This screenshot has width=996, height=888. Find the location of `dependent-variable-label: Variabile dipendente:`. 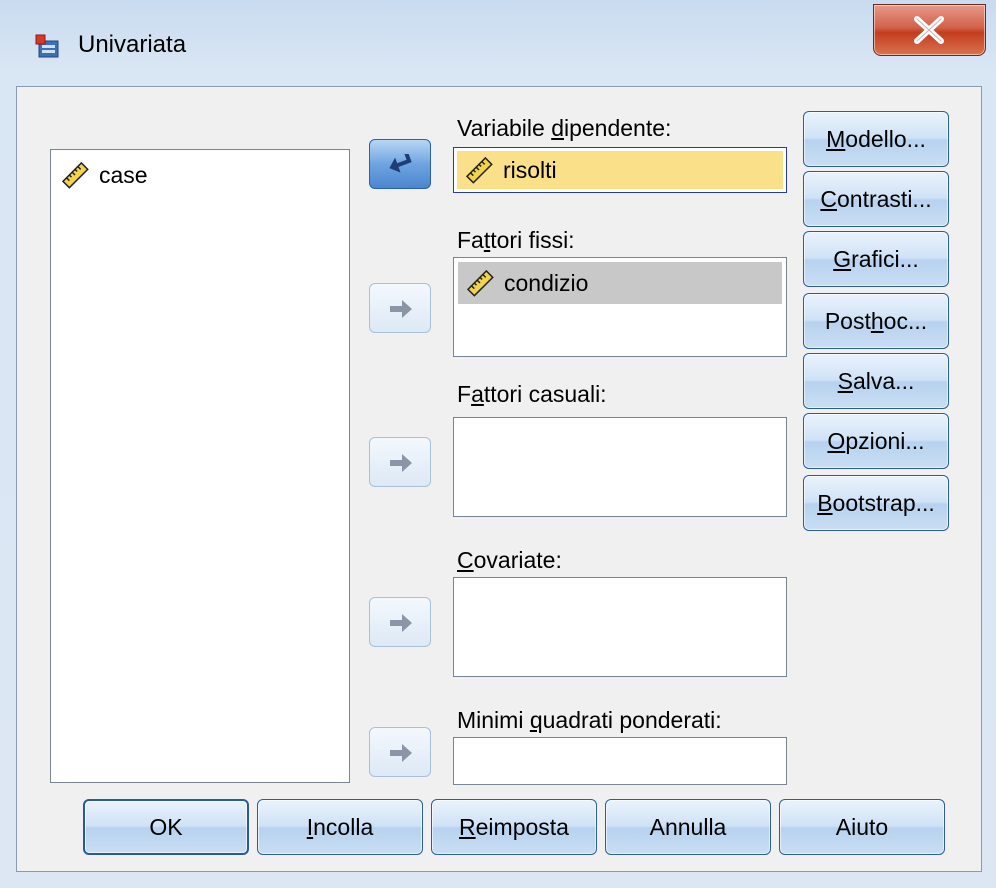

dependent-variable-label: Variabile dipendente: is located at coordinates (564, 128).